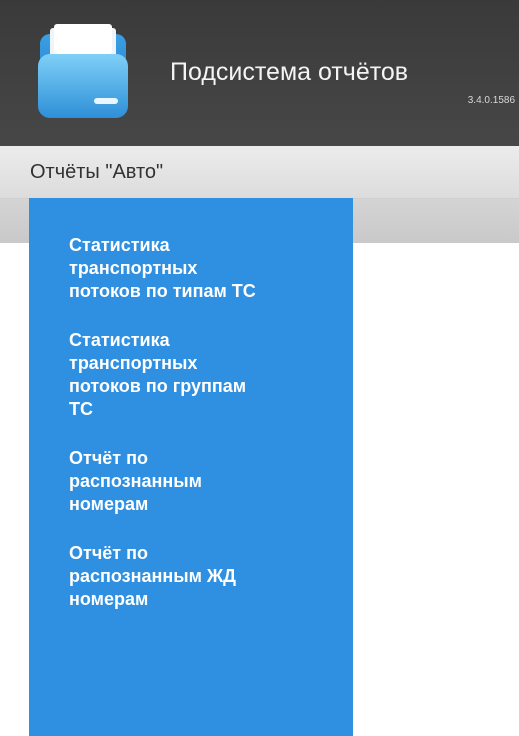 The height and width of the screenshot is (736, 519). Describe the element at coordinates (259, 172) in the screenshot. I see `menu-bar: Отчёты "Авто"` at that location.